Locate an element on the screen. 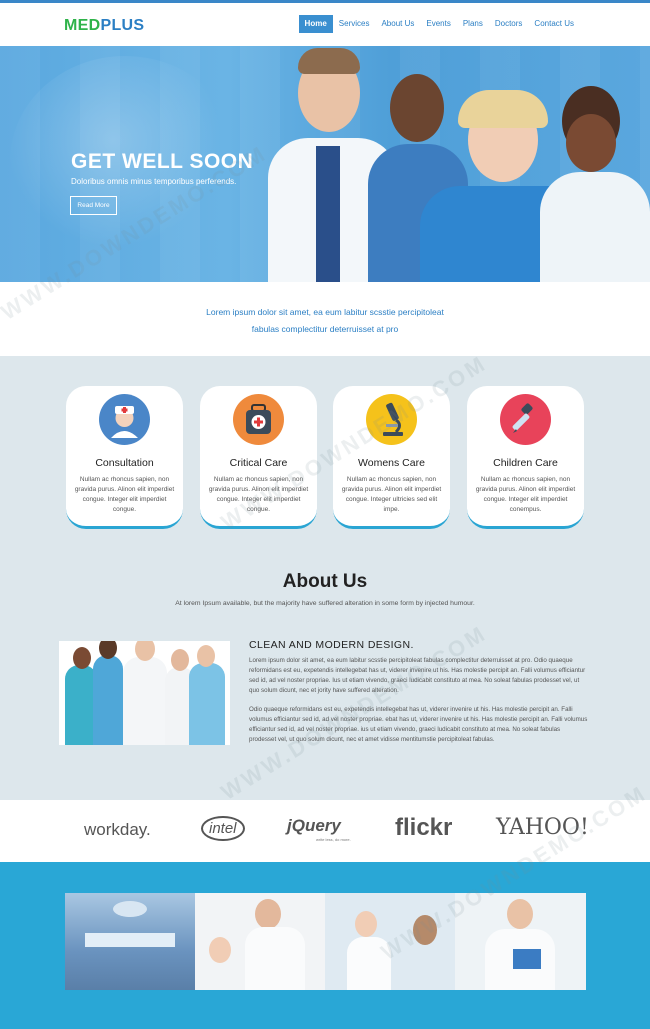 The image size is (650, 1029). gallery-image-doctor-child is located at coordinates (260, 941).